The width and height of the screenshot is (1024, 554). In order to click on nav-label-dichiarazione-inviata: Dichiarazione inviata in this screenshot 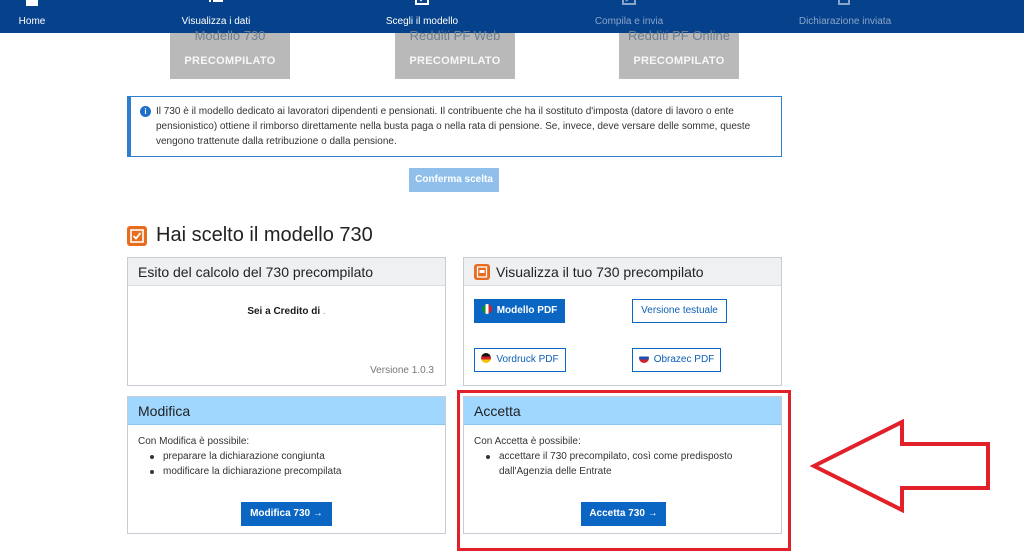, I will do `click(845, 21)`.